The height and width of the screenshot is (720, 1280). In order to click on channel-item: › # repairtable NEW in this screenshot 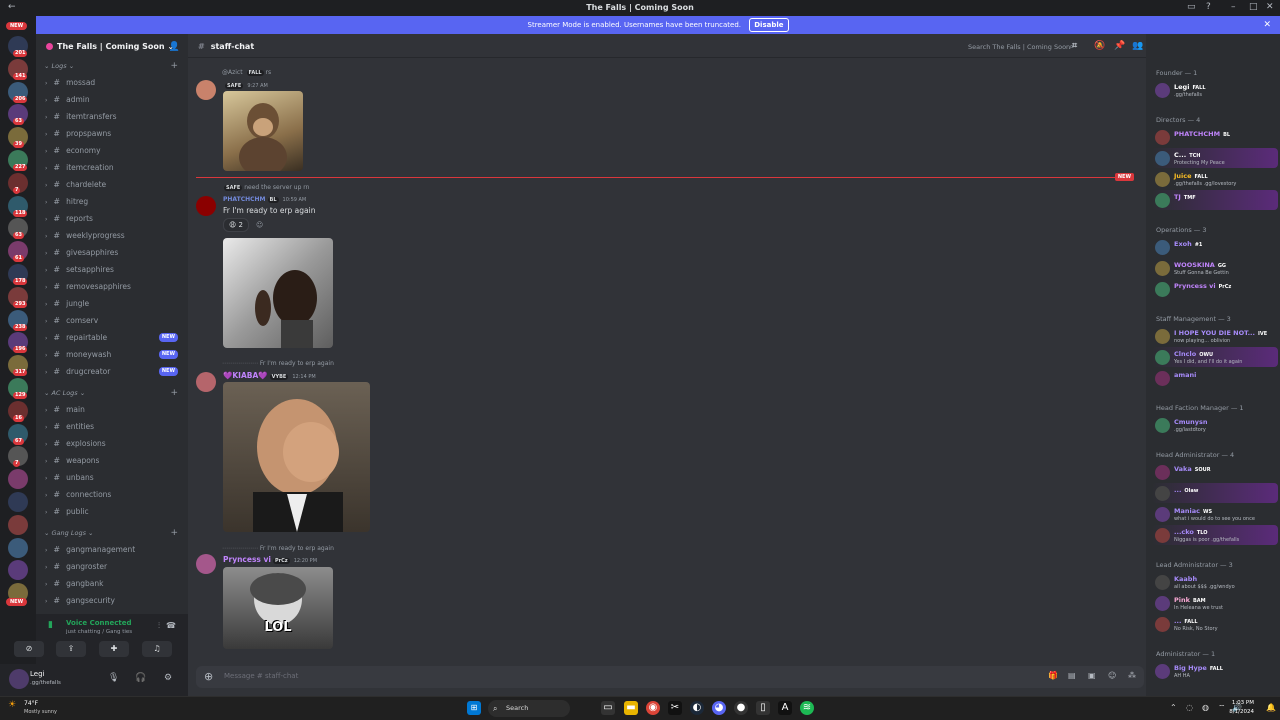, I will do `click(112, 337)`.